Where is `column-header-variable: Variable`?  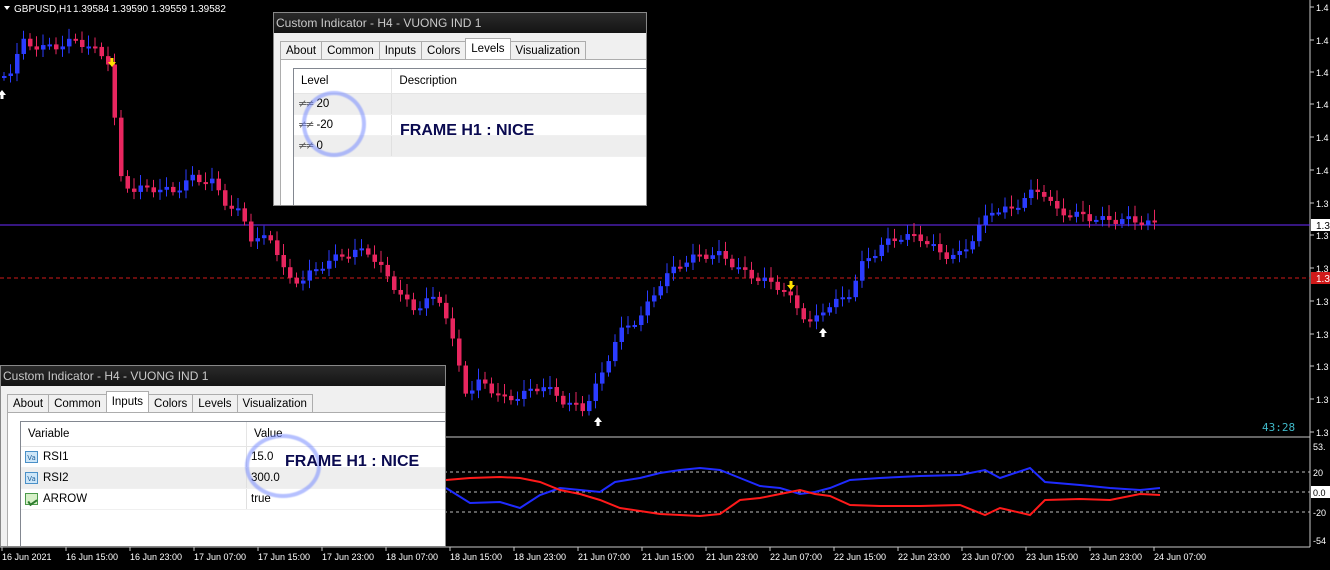 column-header-variable: Variable is located at coordinates (134, 434).